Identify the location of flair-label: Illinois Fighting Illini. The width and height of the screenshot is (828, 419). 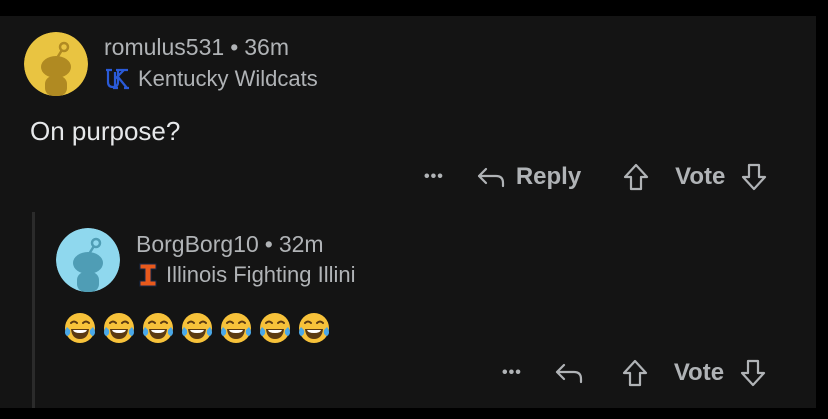
(261, 274).